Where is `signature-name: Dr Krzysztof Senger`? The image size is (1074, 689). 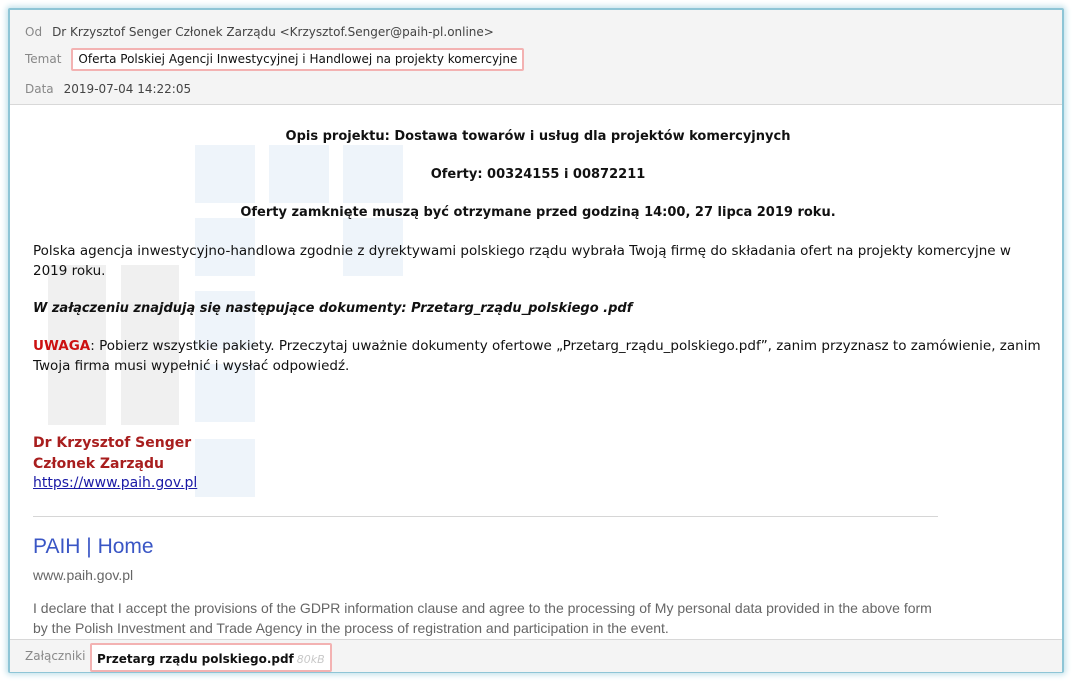 signature-name: Dr Krzysztof Senger is located at coordinates (112, 443).